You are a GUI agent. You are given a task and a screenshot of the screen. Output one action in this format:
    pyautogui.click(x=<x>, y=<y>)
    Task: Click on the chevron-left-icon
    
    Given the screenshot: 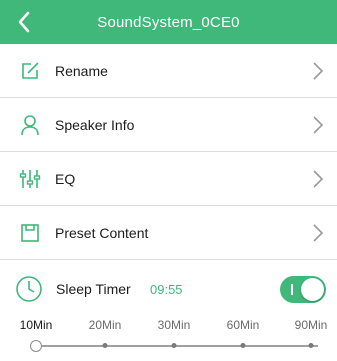 What is the action you would take?
    pyautogui.click(x=24, y=22)
    